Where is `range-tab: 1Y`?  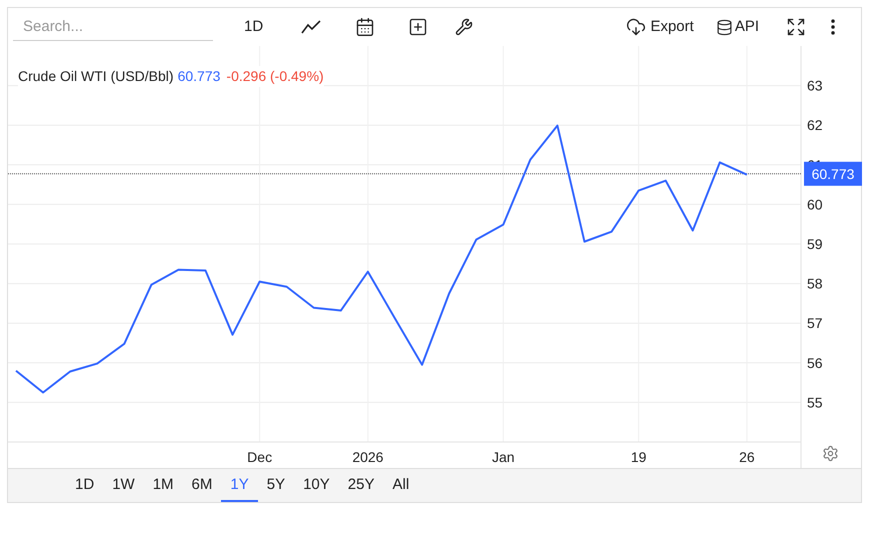
range-tab: 1Y is located at coordinates (239, 485).